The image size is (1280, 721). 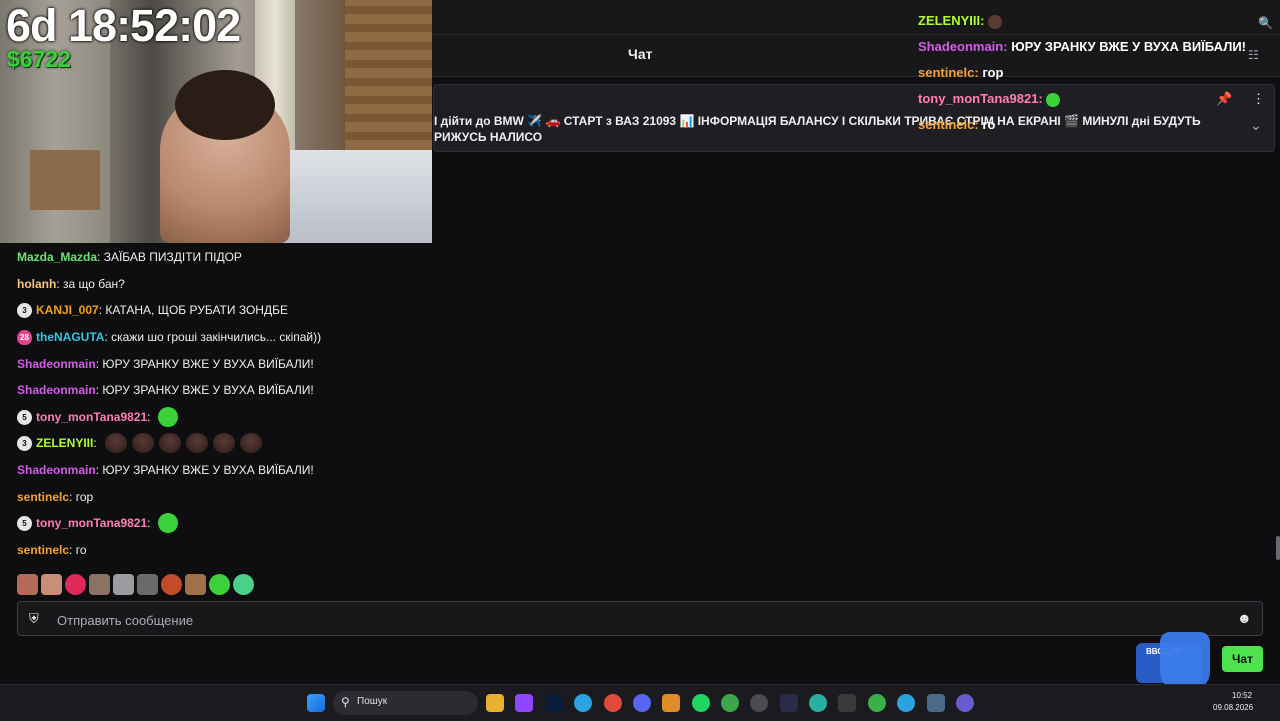 What do you see at coordinates (554, 703) in the screenshot?
I see `photoshop-icon` at bounding box center [554, 703].